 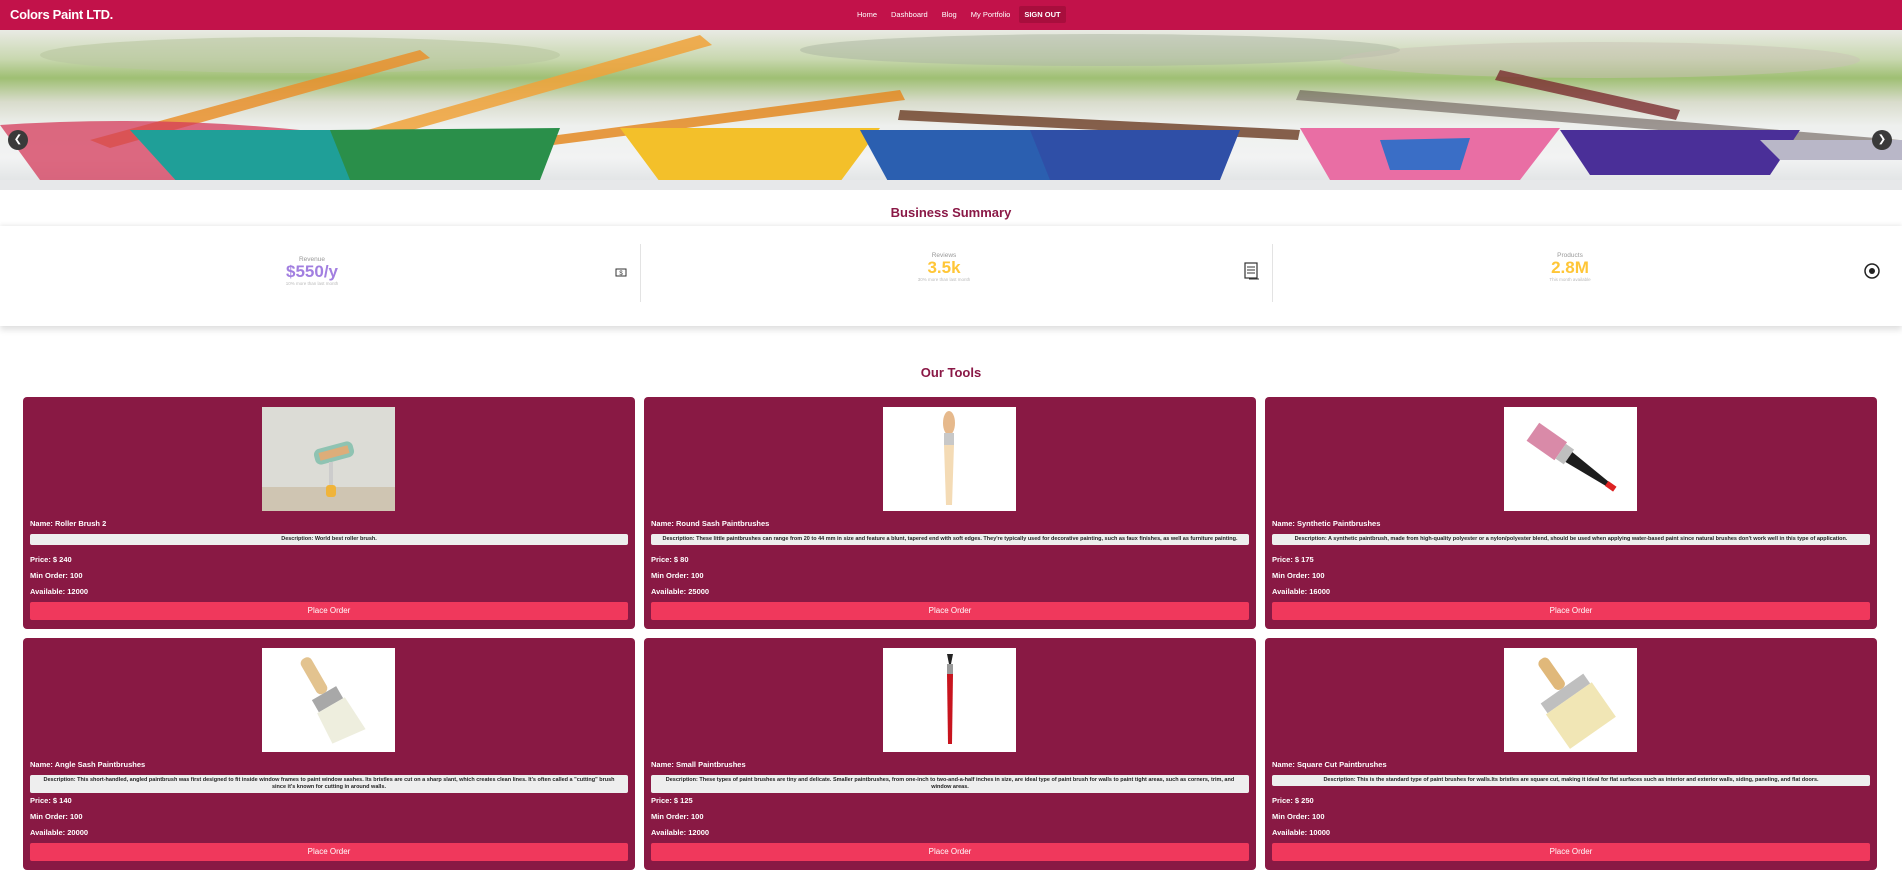 I want to click on carousel-next-button: ❯, so click(x=1882, y=140).